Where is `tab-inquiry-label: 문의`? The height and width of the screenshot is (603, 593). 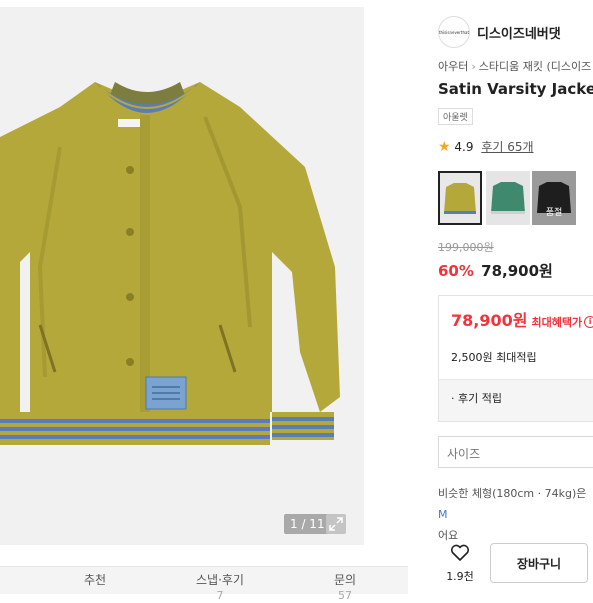
tab-inquiry-label: 문의 is located at coordinates (345, 580).